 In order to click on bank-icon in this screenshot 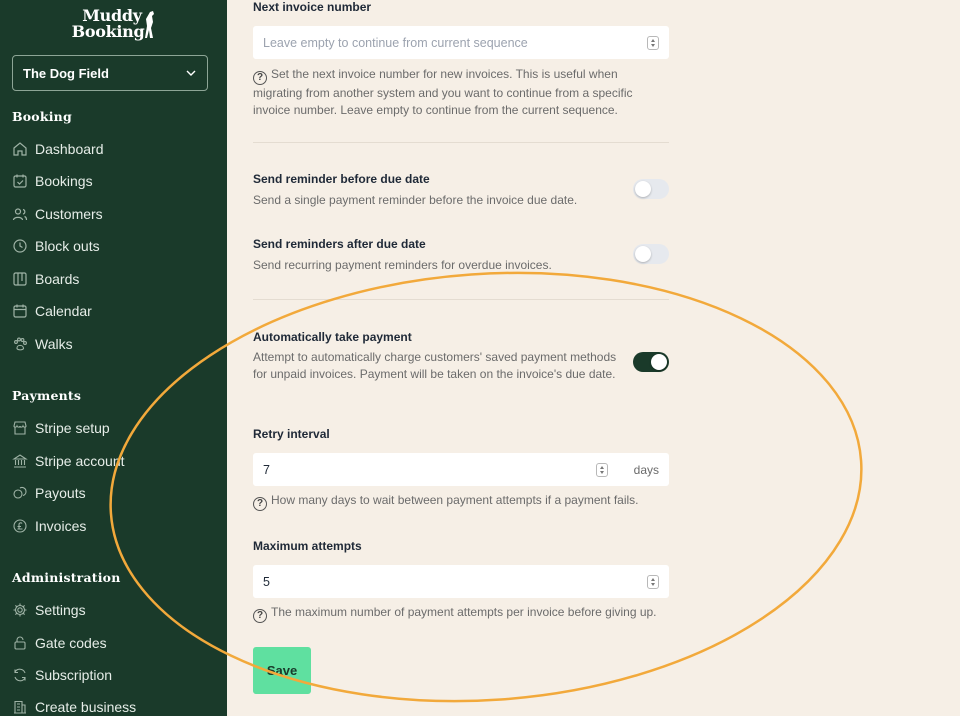, I will do `click(20, 461)`.